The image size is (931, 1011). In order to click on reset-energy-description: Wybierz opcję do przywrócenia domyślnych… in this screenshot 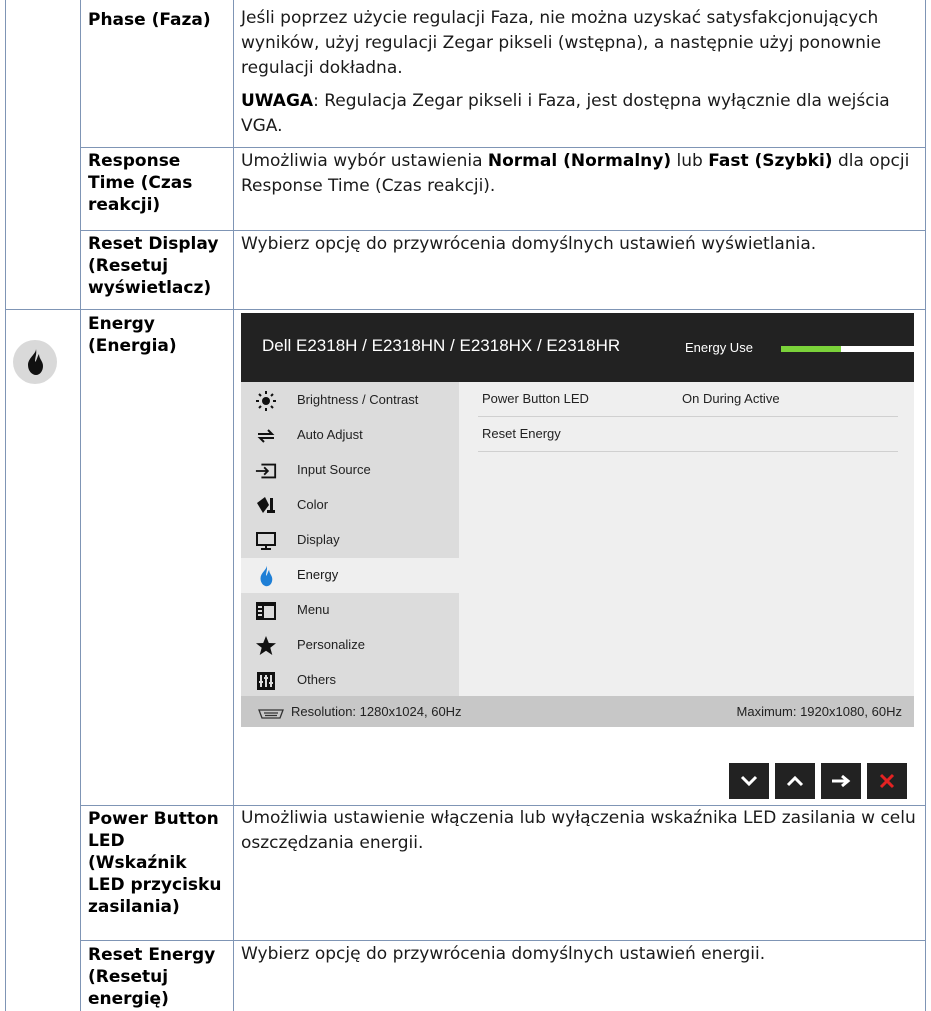, I will do `click(503, 954)`.